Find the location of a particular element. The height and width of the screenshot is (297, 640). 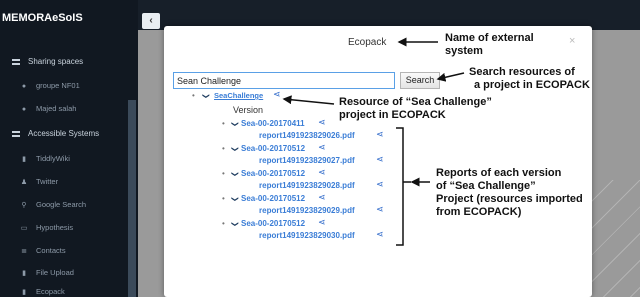

arrow-search-resources is located at coordinates (450, 77).